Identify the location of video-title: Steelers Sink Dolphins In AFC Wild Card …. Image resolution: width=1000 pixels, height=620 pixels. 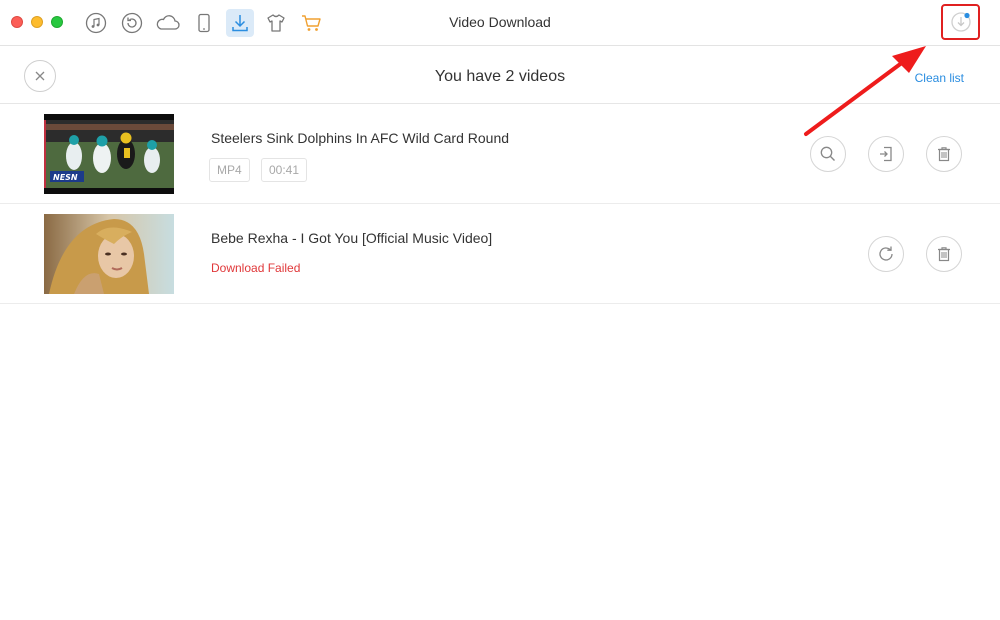
(360, 138).